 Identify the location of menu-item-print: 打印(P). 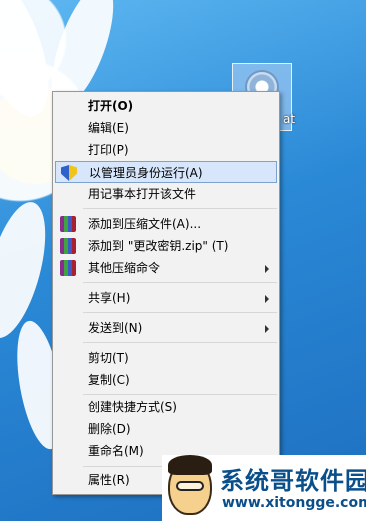
(166, 150).